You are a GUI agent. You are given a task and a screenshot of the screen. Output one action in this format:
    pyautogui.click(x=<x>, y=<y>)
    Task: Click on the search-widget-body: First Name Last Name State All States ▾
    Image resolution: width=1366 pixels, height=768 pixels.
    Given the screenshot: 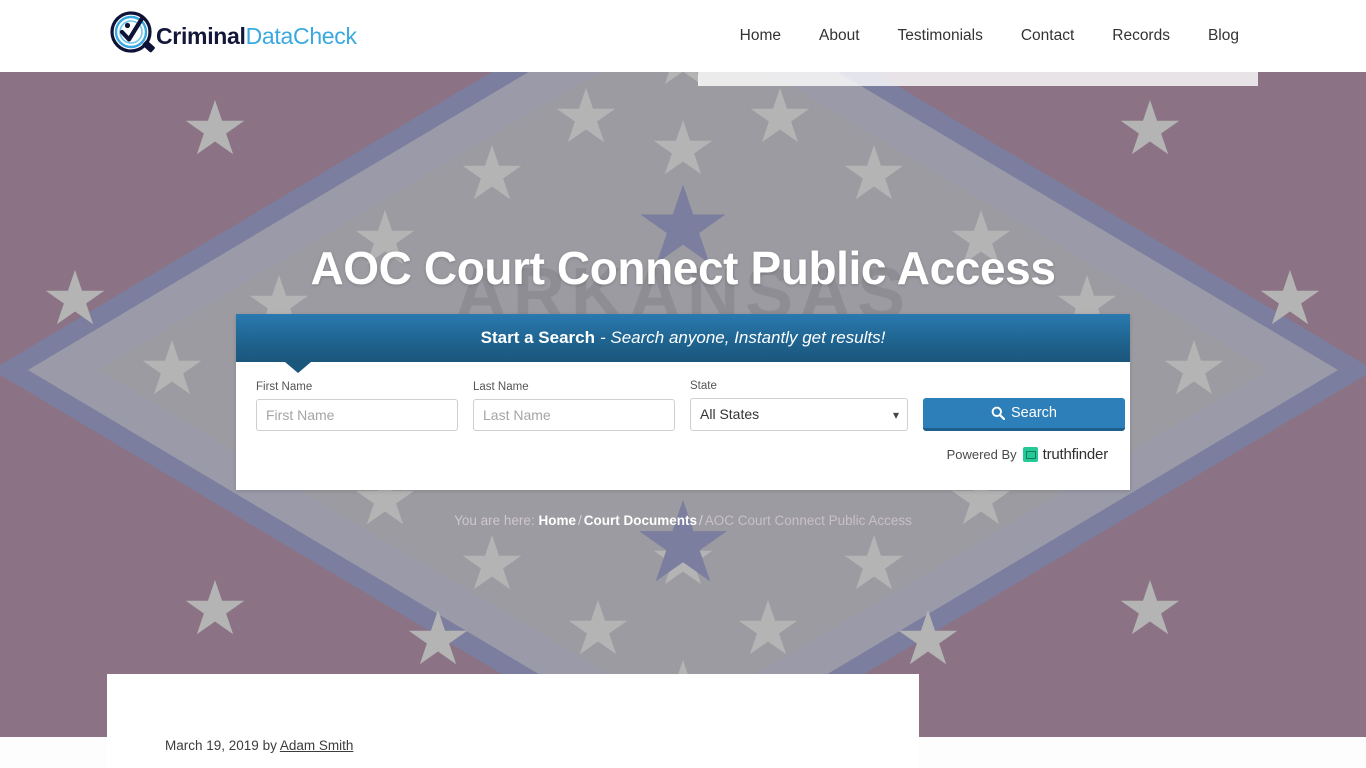 What is the action you would take?
    pyautogui.click(x=683, y=426)
    